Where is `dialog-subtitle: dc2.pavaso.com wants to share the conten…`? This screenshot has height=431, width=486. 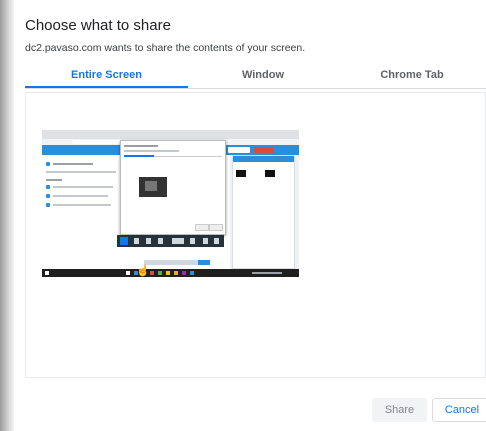 dialog-subtitle: dc2.pavaso.com wants to share the conten… is located at coordinates (165, 48).